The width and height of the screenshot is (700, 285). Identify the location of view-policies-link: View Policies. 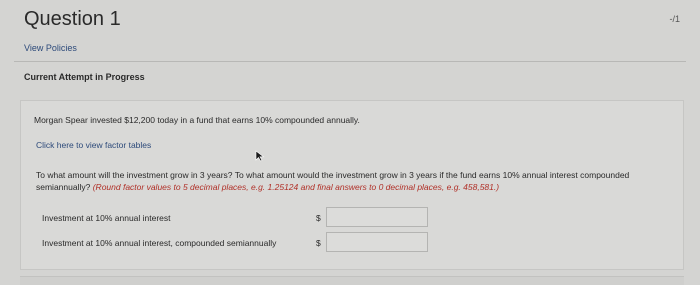
(50, 48).